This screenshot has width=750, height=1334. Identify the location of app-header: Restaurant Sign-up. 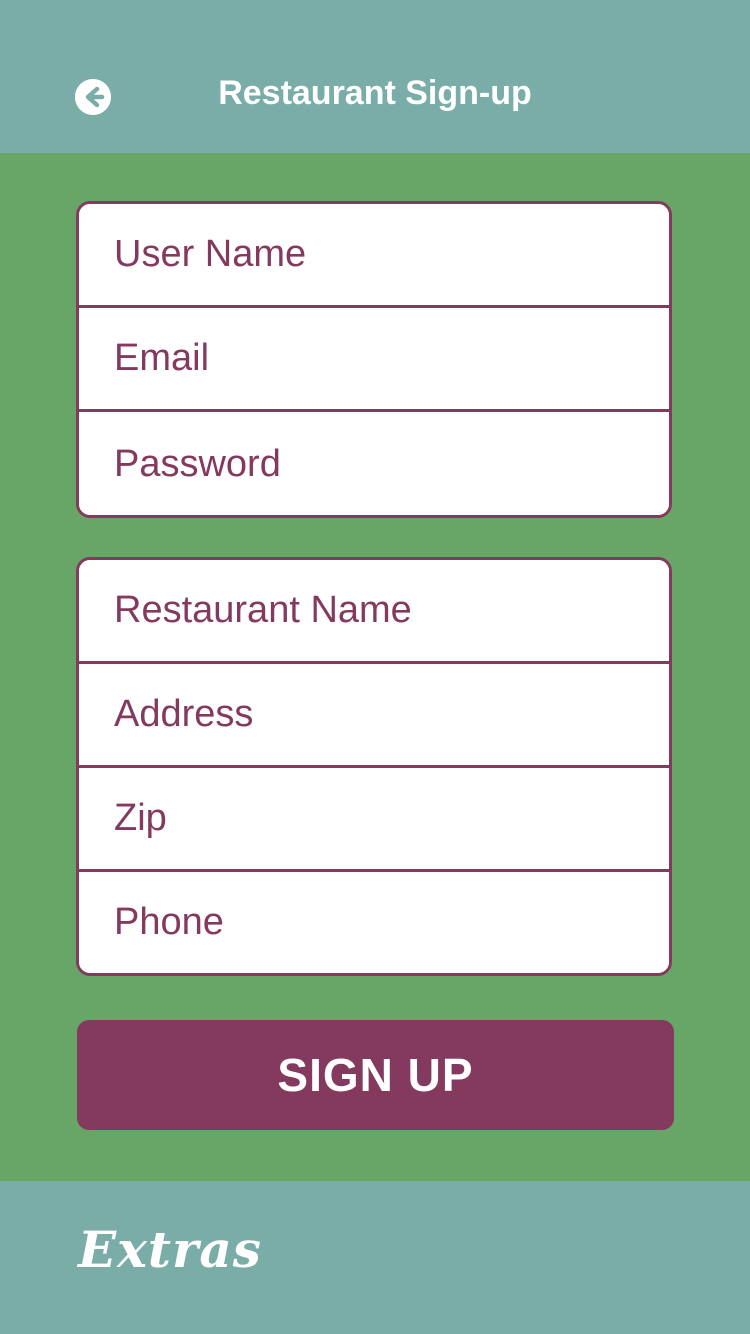
(375, 76).